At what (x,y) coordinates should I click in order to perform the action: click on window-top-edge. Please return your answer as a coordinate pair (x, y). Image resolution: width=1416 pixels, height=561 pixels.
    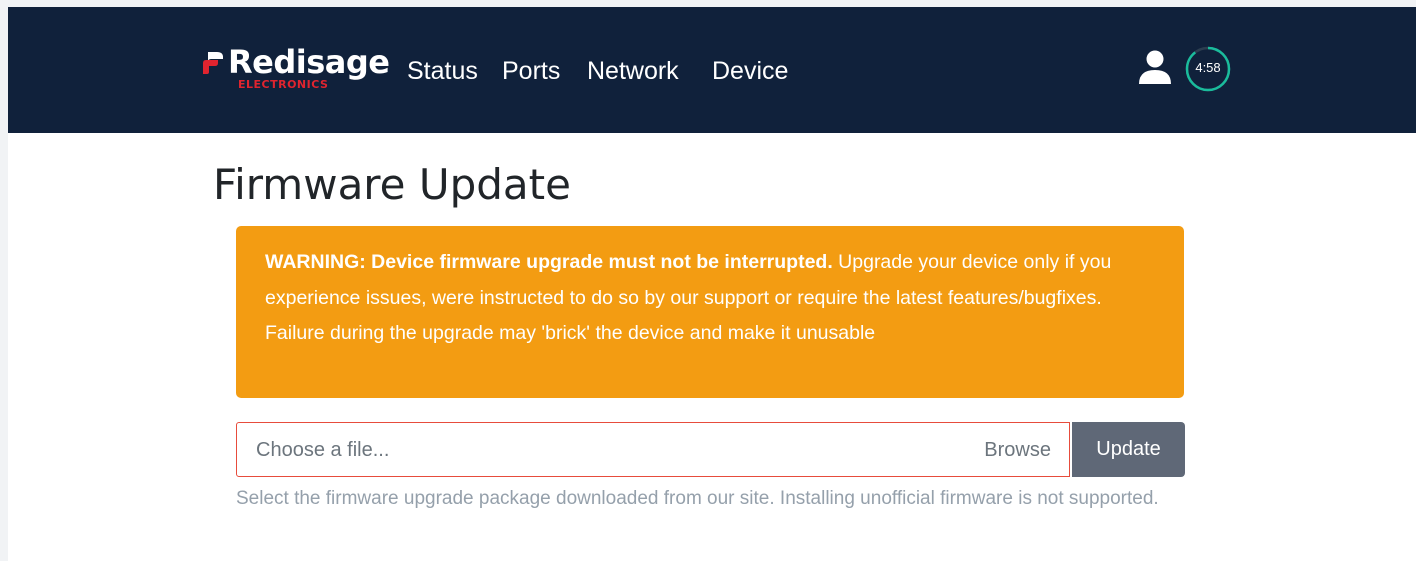
    Looking at the image, I should click on (708, 3).